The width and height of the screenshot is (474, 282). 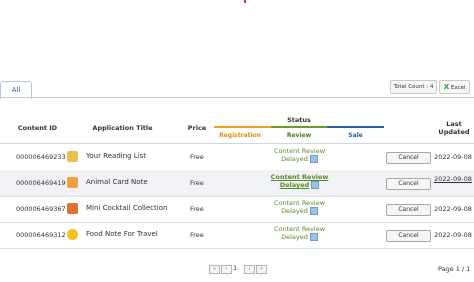 What do you see at coordinates (117, 182) in the screenshot?
I see `app-title: Animal Card Note` at bounding box center [117, 182].